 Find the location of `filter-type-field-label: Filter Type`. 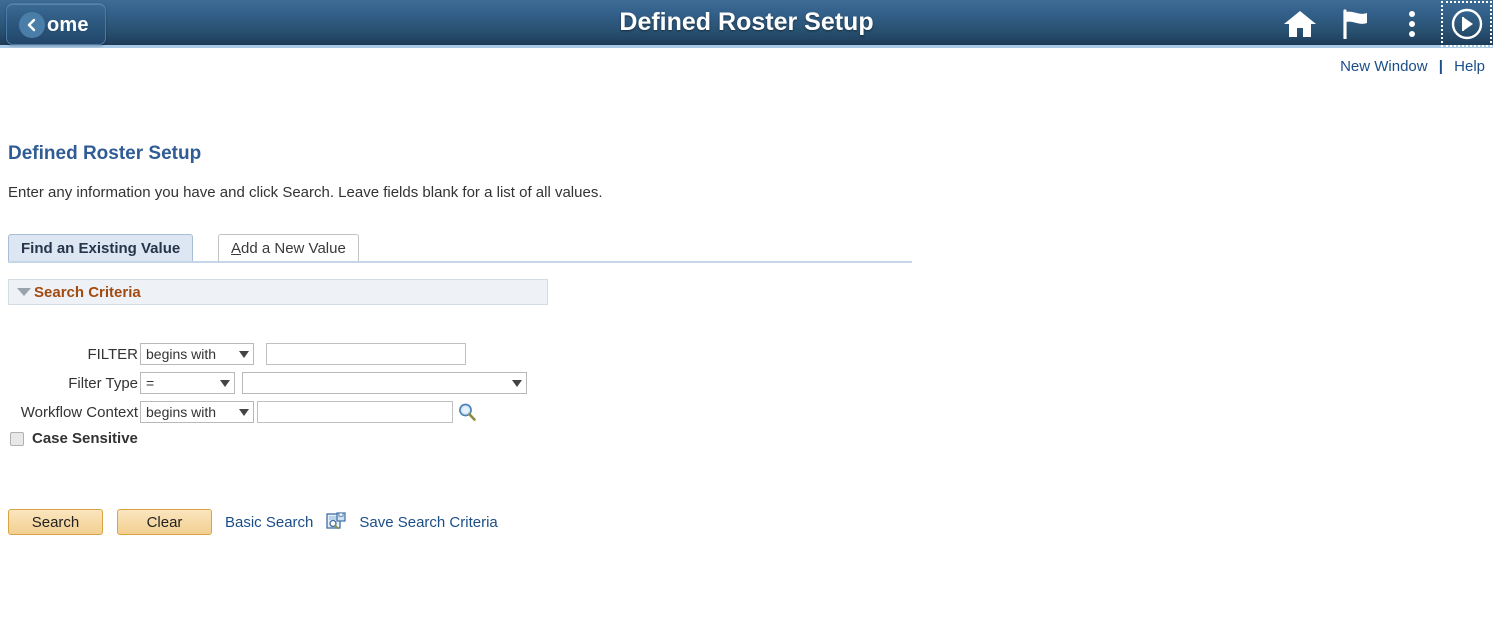

filter-type-field-label: Filter Type is located at coordinates (103, 383).